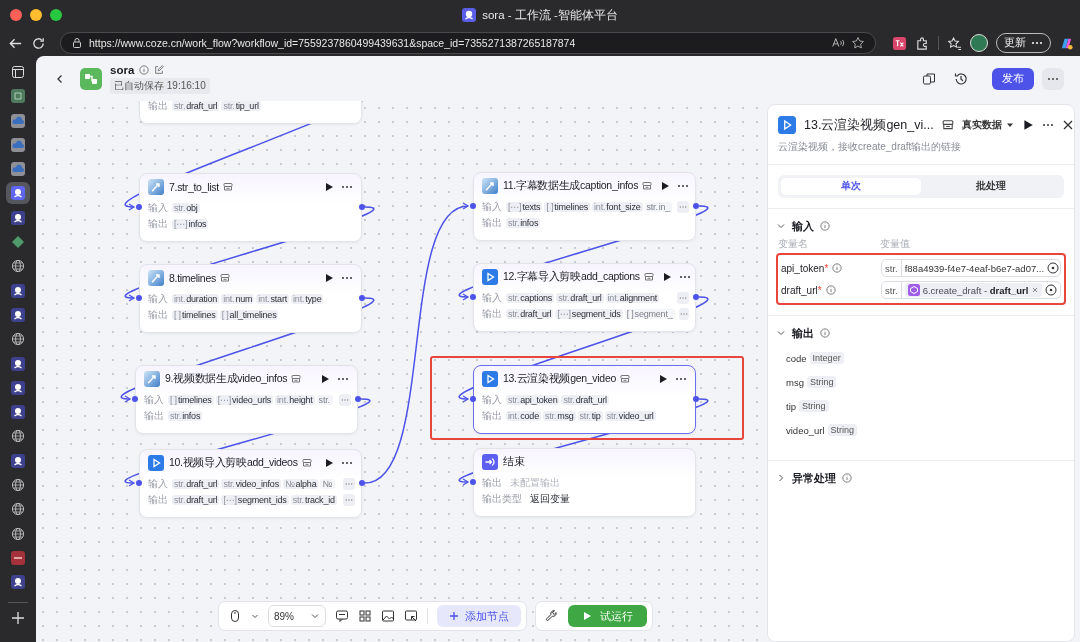 Image resolution: width=1080 pixels, height=642 pixels. Describe the element at coordinates (858, 43) in the screenshot. I see `star-icon` at that location.